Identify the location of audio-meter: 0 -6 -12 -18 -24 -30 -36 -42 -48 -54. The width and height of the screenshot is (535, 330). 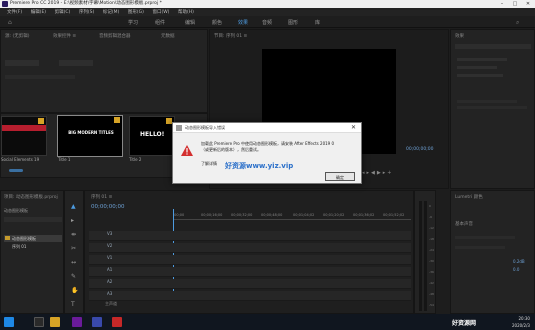
(425, 252).